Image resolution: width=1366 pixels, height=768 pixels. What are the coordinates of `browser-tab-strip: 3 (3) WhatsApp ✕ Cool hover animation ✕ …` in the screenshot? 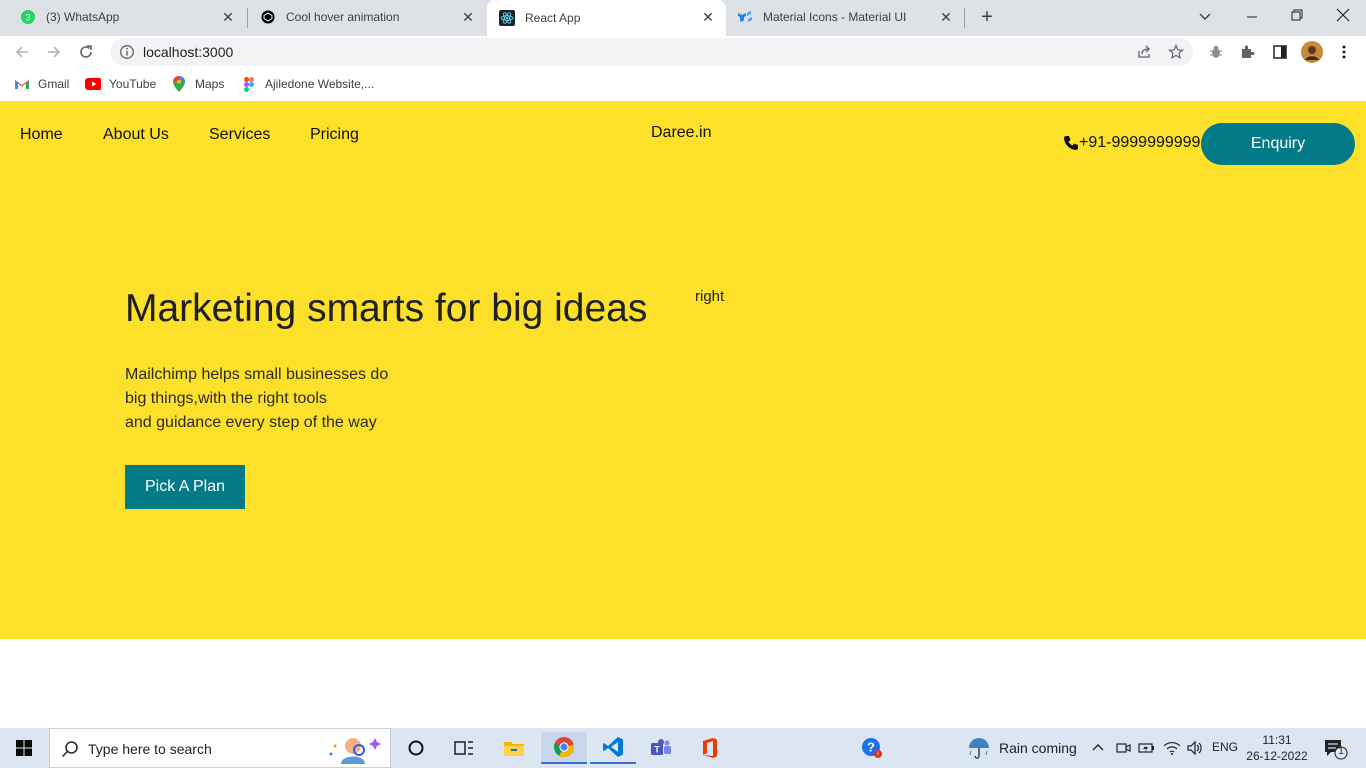 It's located at (683, 18).